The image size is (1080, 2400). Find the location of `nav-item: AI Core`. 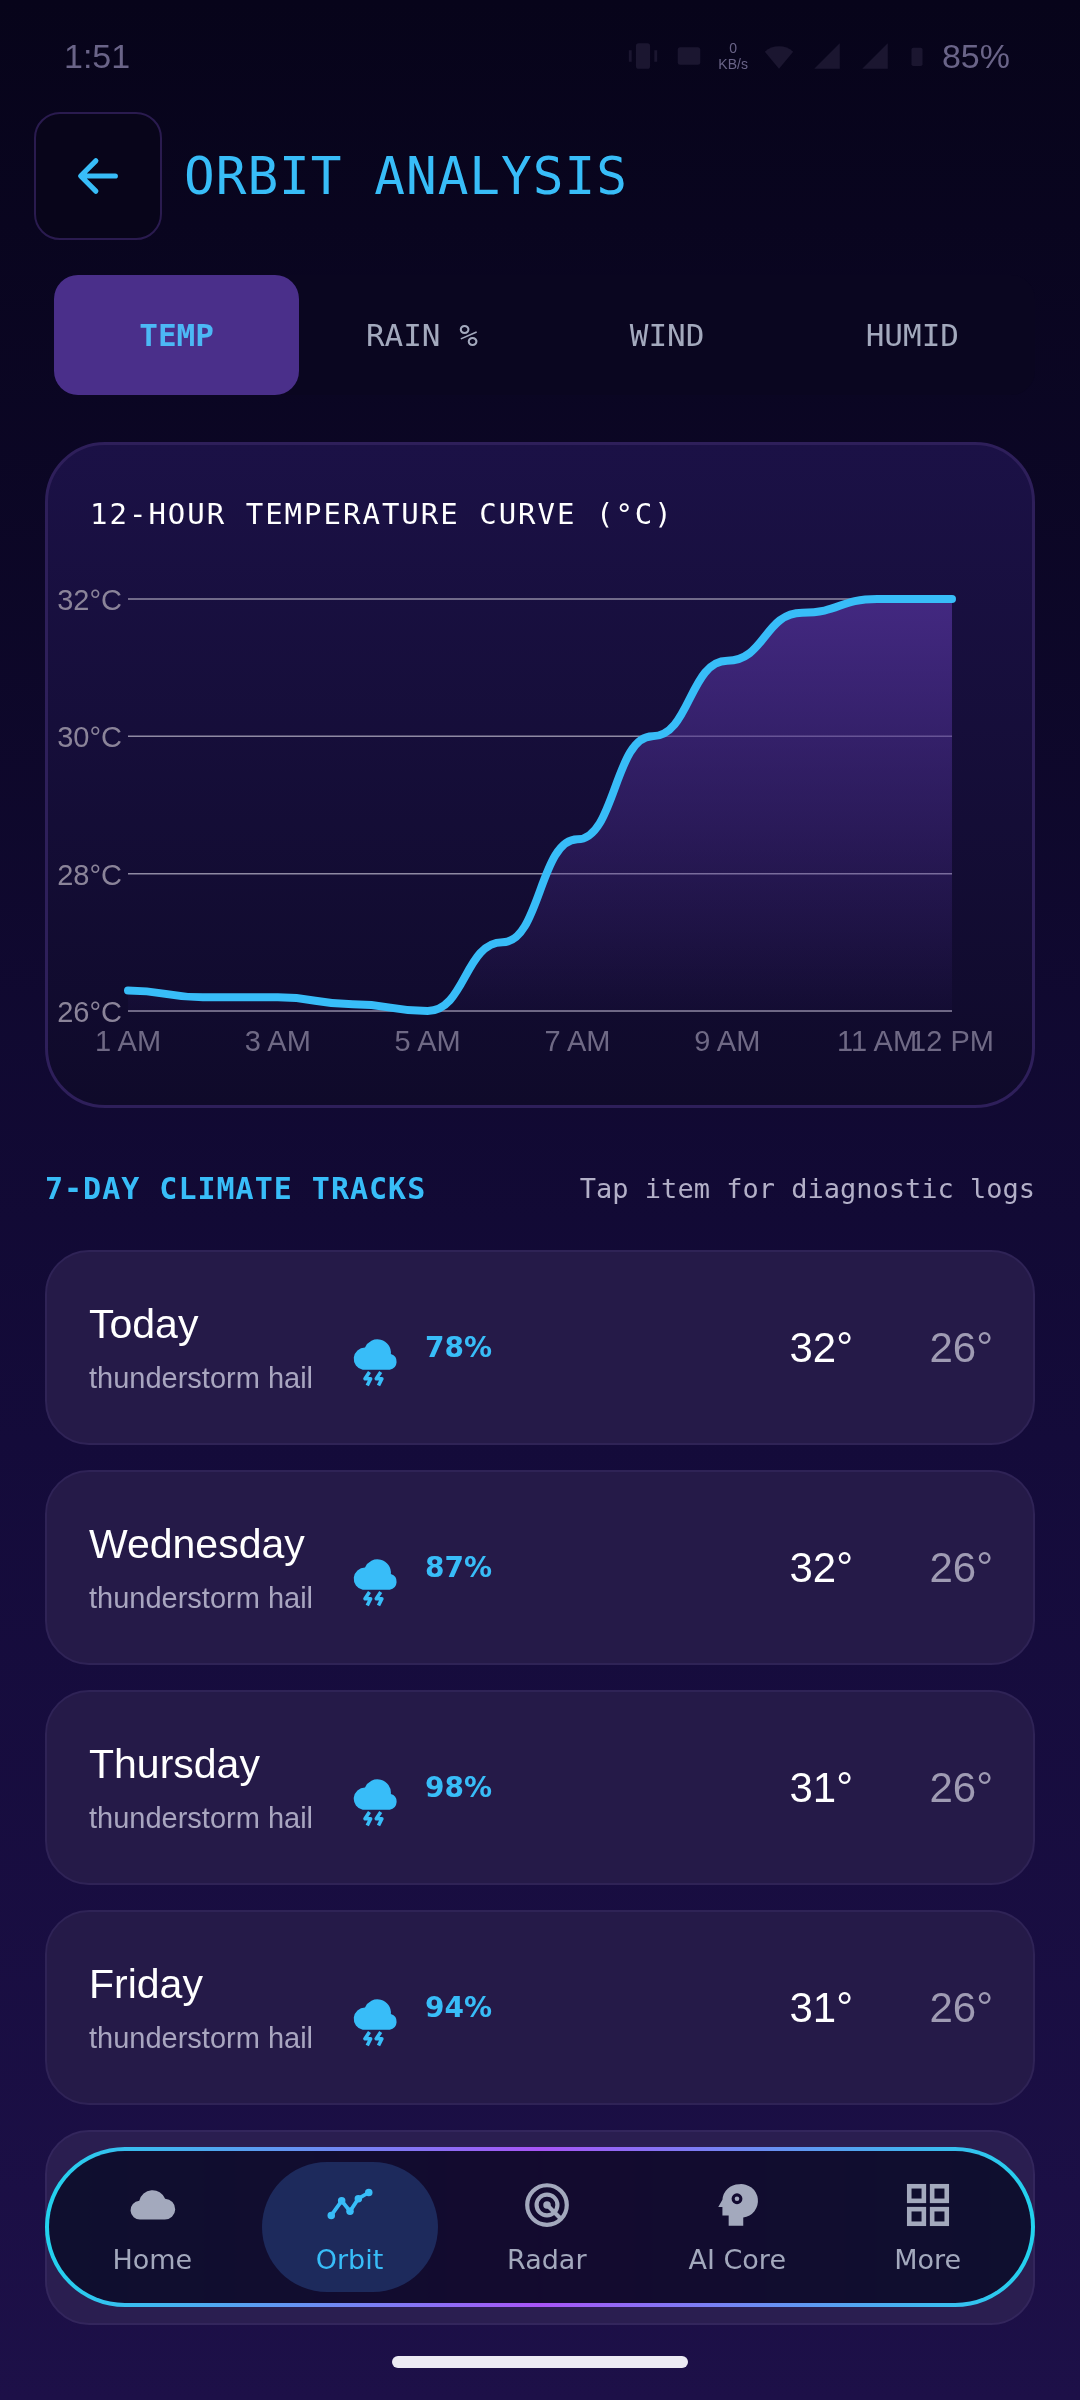

nav-item: AI Core is located at coordinates (737, 2227).